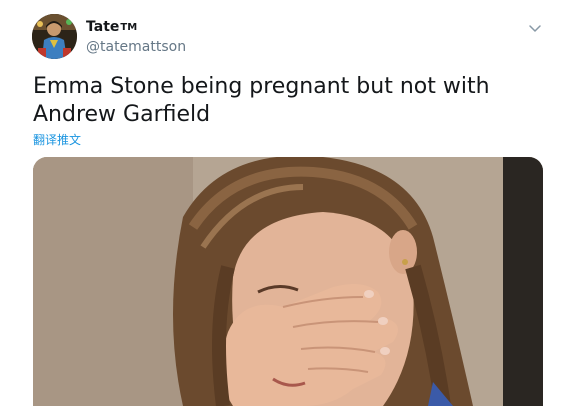 This screenshot has height=406, width=579. I want to click on user-handle: @tatemattson, so click(136, 47).